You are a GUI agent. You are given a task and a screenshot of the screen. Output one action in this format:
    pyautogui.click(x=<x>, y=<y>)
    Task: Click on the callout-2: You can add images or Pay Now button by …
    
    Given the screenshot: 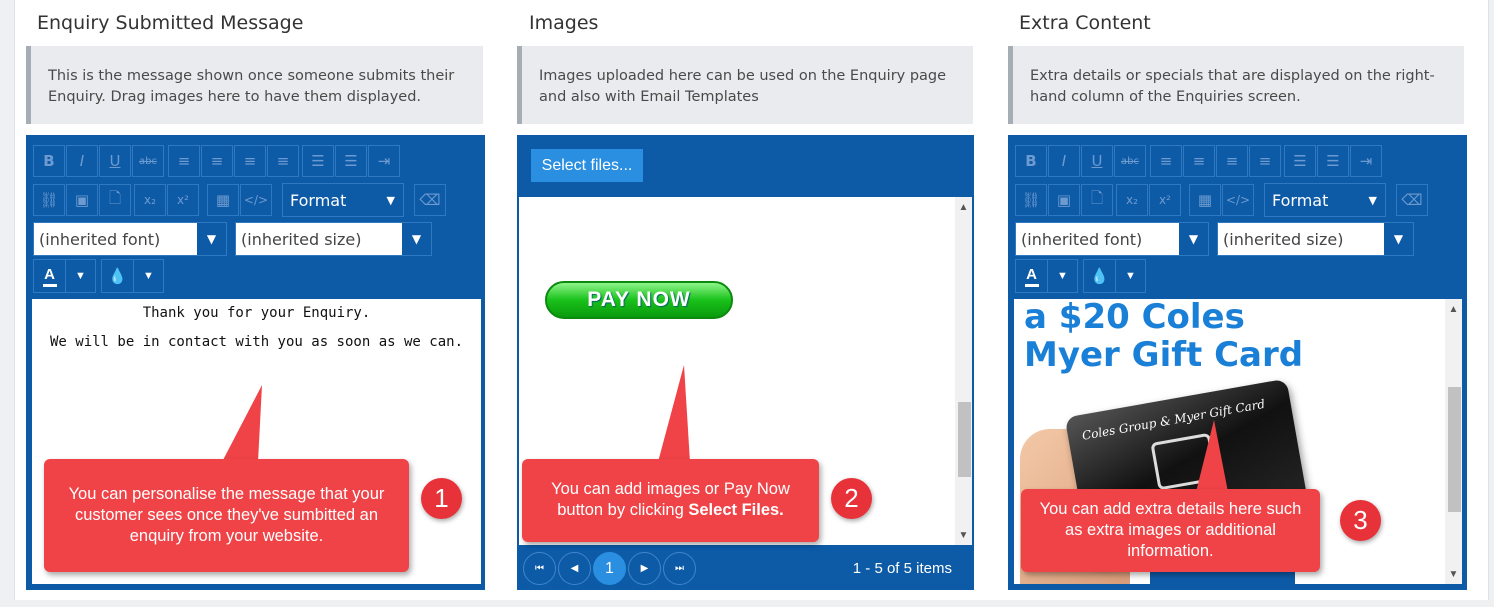 What is the action you would take?
    pyautogui.click(x=670, y=500)
    